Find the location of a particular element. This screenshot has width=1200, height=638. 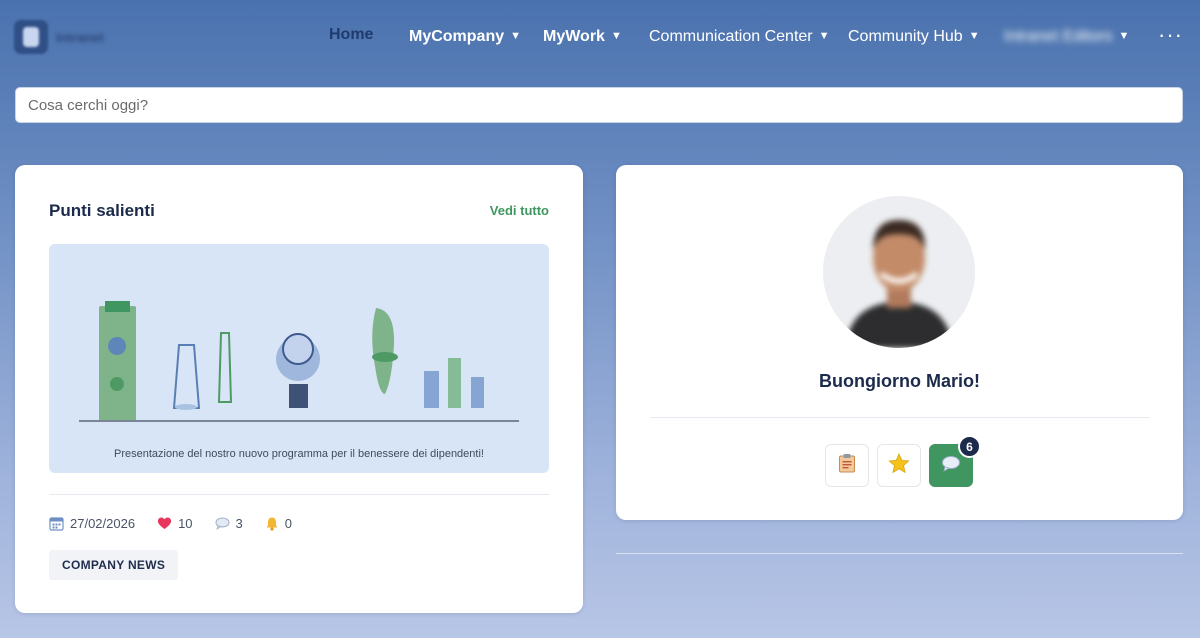

nav-mycompany: MyCompany ▼ is located at coordinates (465, 37).